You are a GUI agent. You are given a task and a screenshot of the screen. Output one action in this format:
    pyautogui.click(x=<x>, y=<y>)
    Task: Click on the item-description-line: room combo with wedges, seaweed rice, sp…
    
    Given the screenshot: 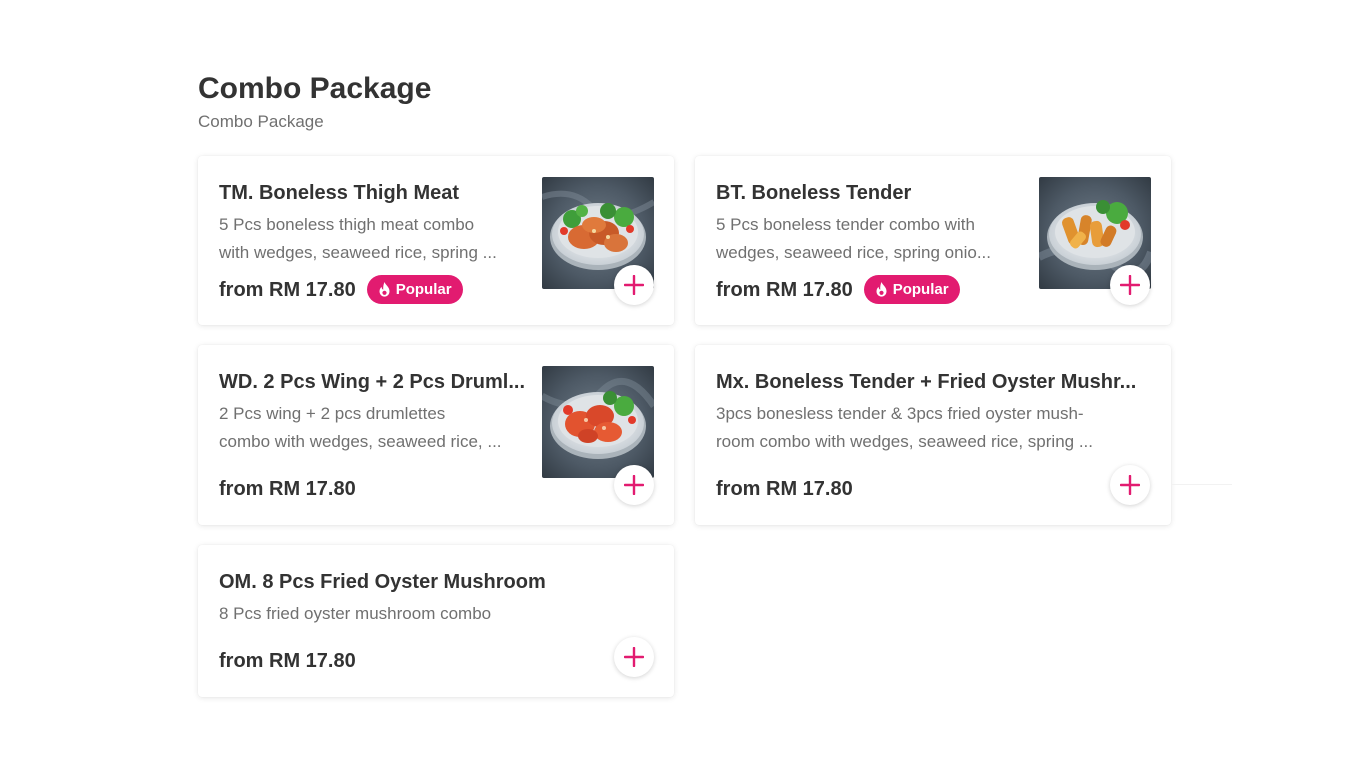 What is the action you would take?
    pyautogui.click(x=905, y=441)
    